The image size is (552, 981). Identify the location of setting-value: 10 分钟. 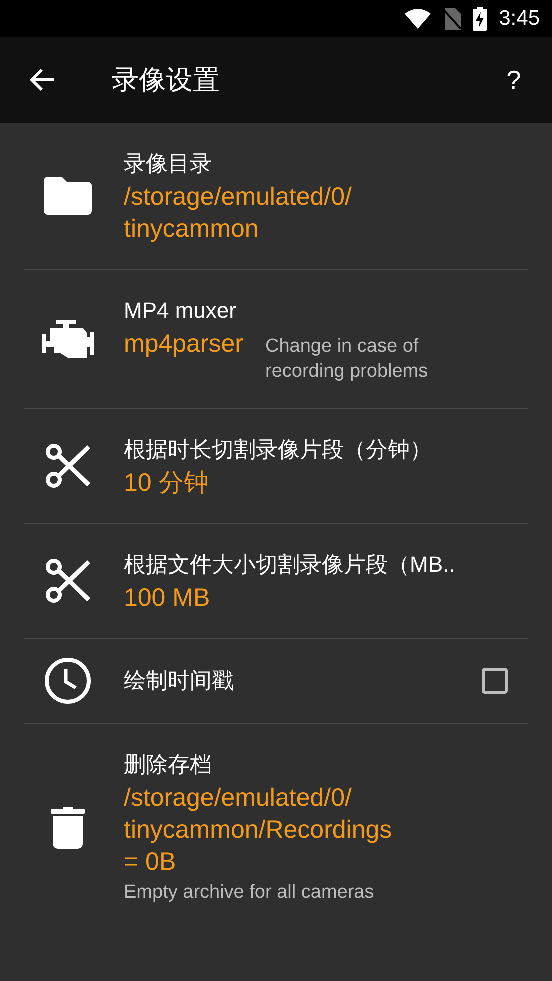
(166, 483).